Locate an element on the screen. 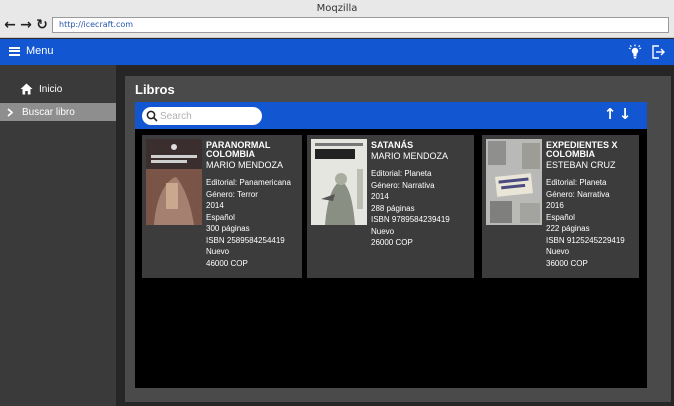  book-isbn: ISBN 2589584254419 is located at coordinates (245, 240).